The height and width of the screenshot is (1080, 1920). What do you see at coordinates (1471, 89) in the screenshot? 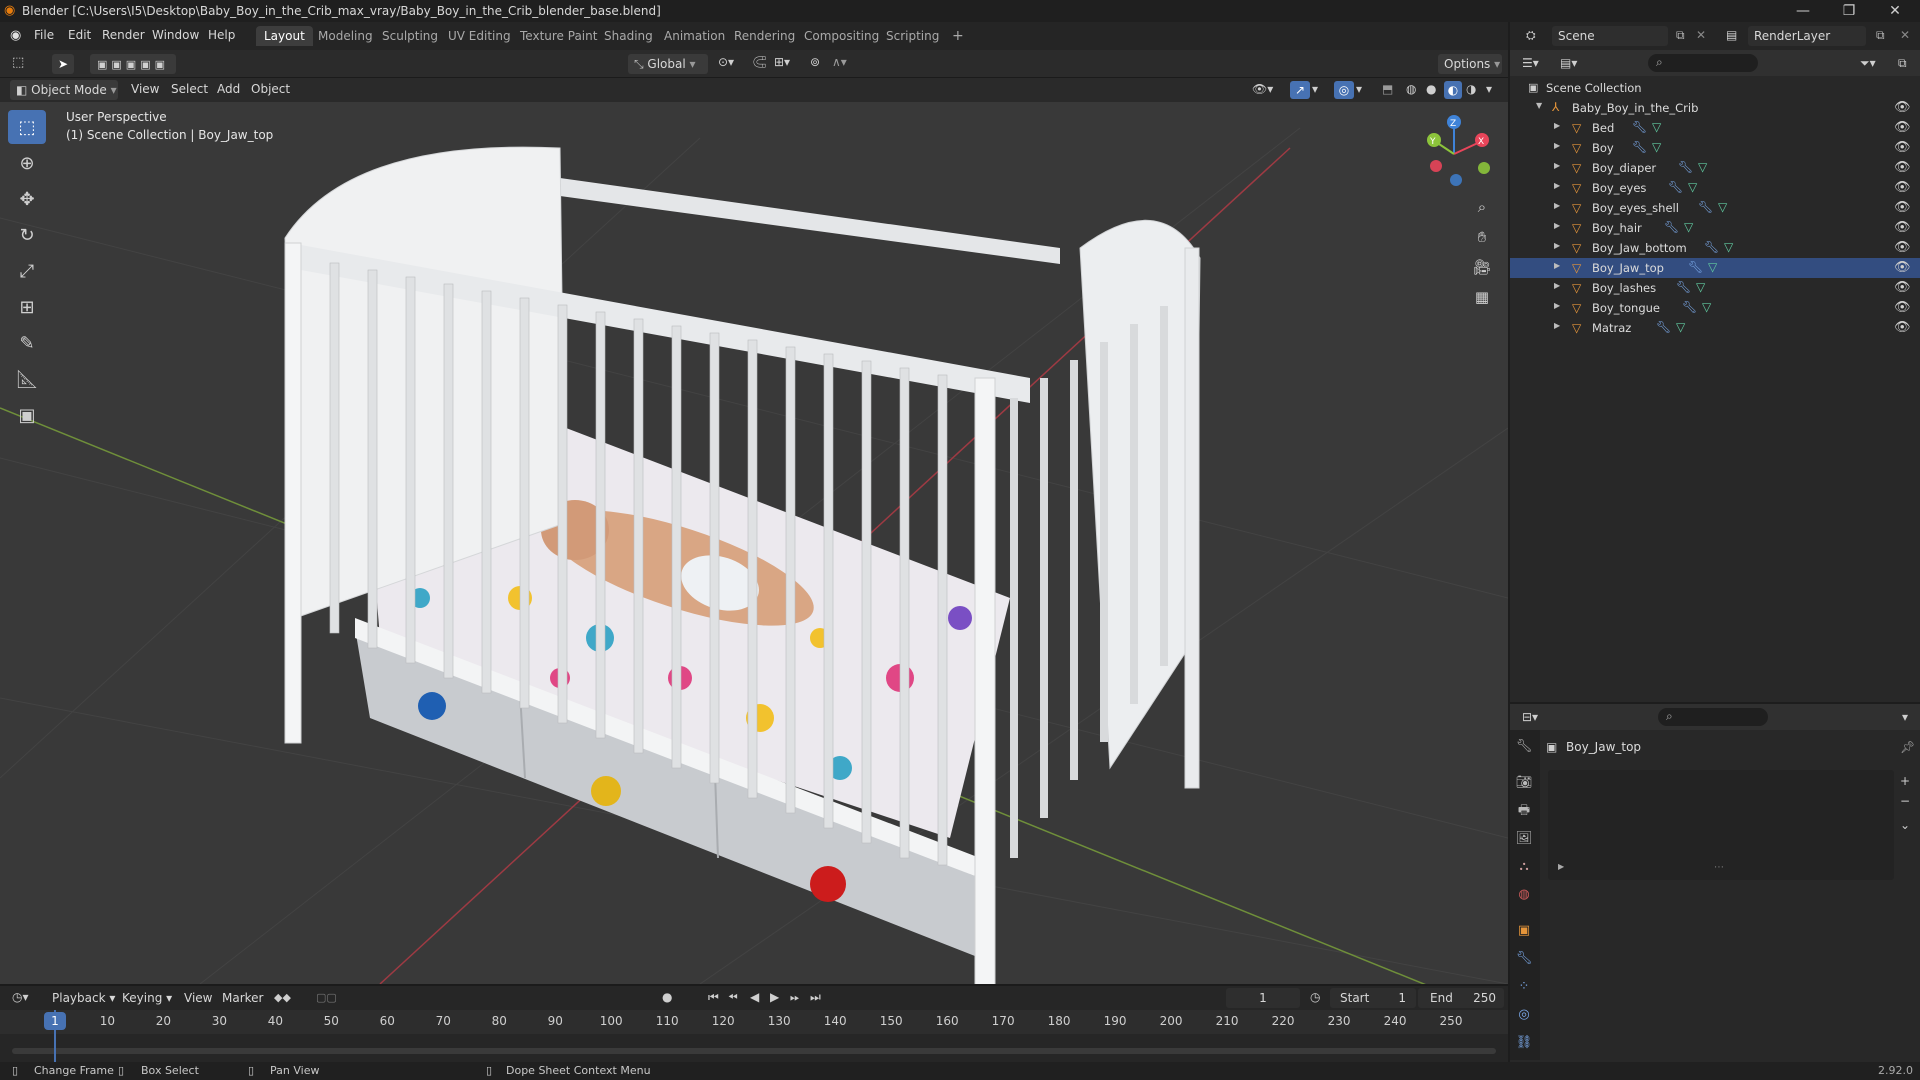
I see `rendered-shading-icon: ◑` at bounding box center [1471, 89].